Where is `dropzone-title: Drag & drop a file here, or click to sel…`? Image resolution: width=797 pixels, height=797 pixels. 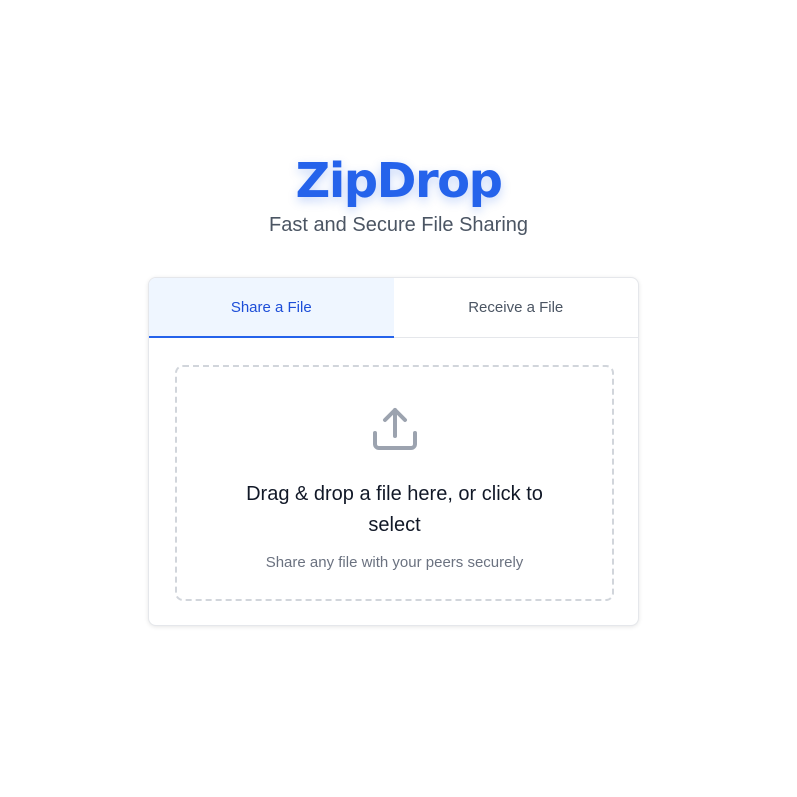 dropzone-title: Drag & drop a file here, or click to sel… is located at coordinates (394, 509).